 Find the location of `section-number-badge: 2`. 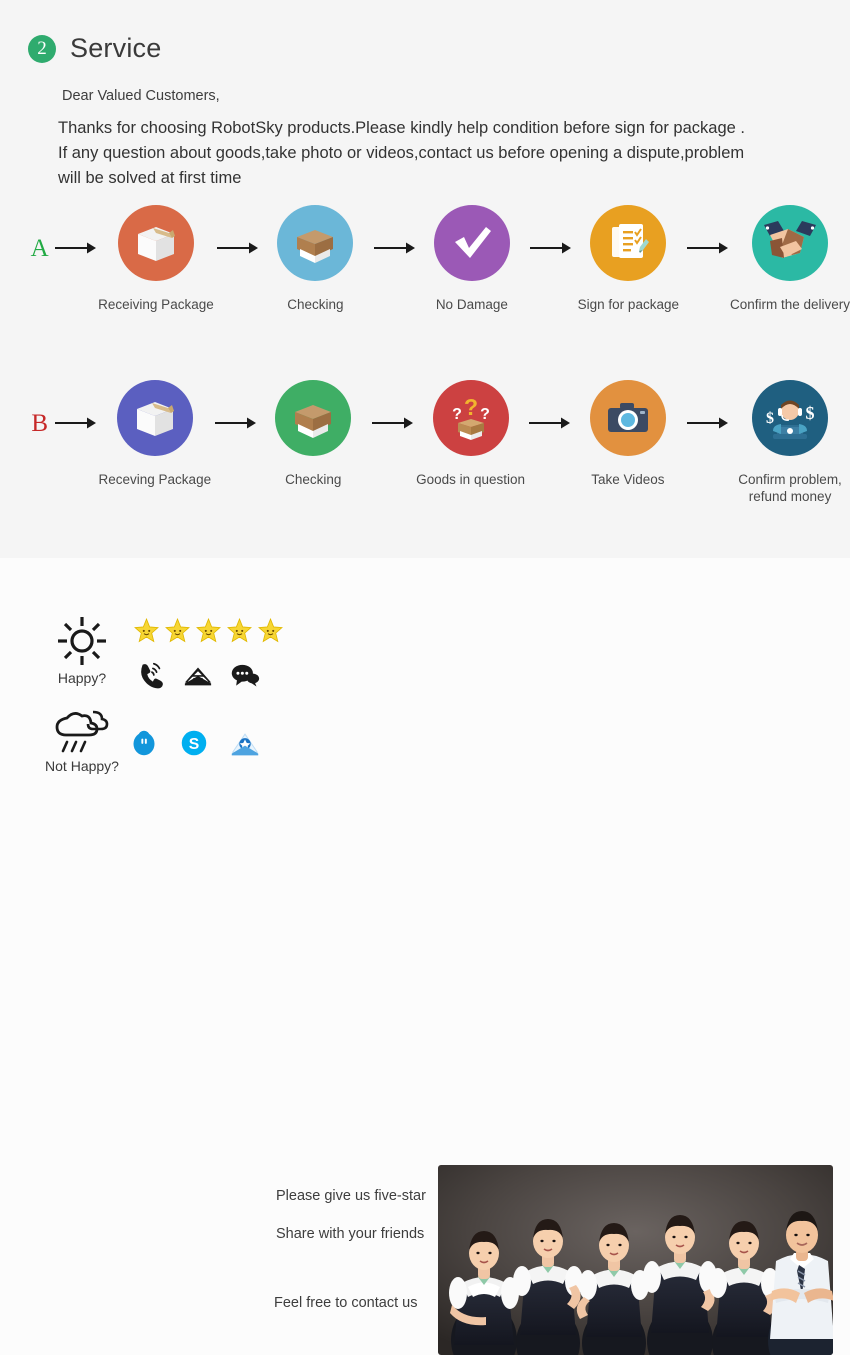

section-number-badge: 2 is located at coordinates (42, 48).